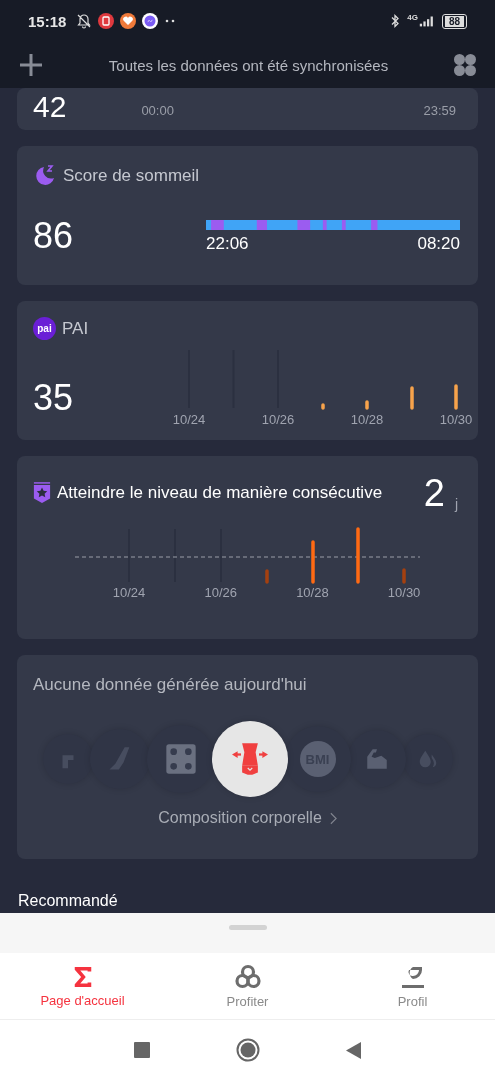 Image resolution: width=495 pixels, height=1080 pixels. Describe the element at coordinates (131, 176) in the screenshot. I see `card-title: Score de sommeil` at that location.